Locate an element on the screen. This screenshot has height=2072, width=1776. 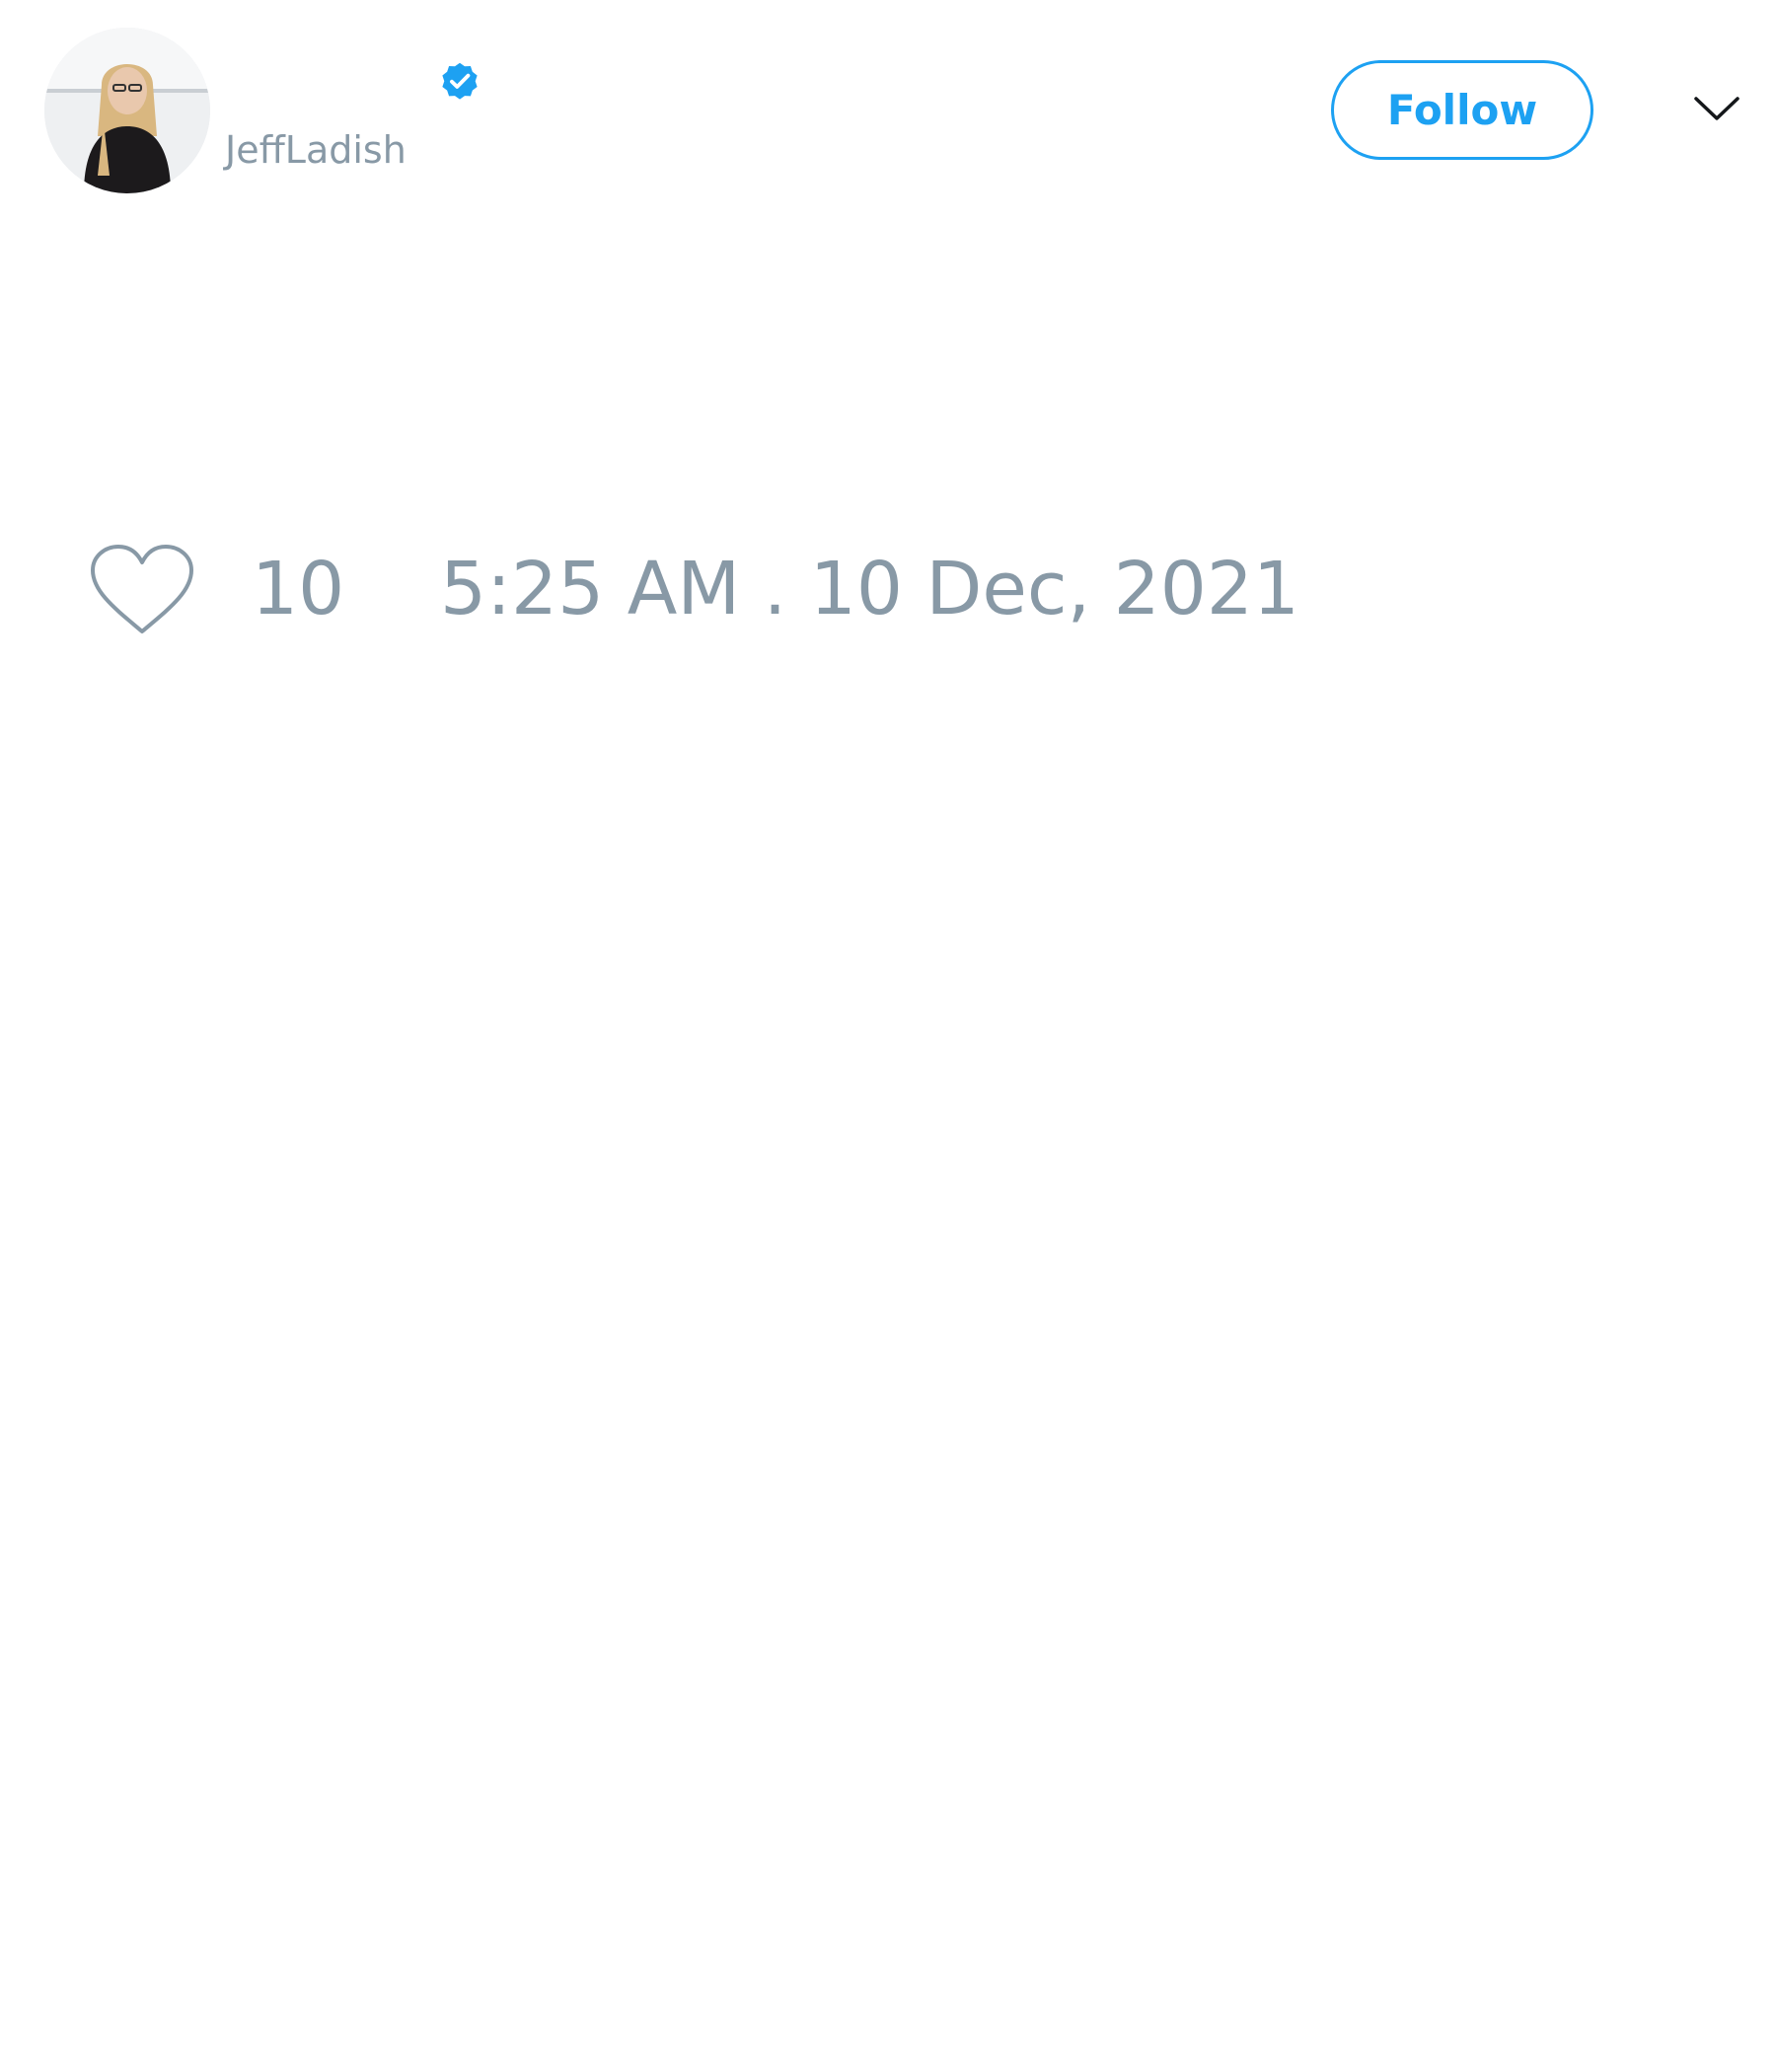
follow-button: Follow is located at coordinates (1462, 110).